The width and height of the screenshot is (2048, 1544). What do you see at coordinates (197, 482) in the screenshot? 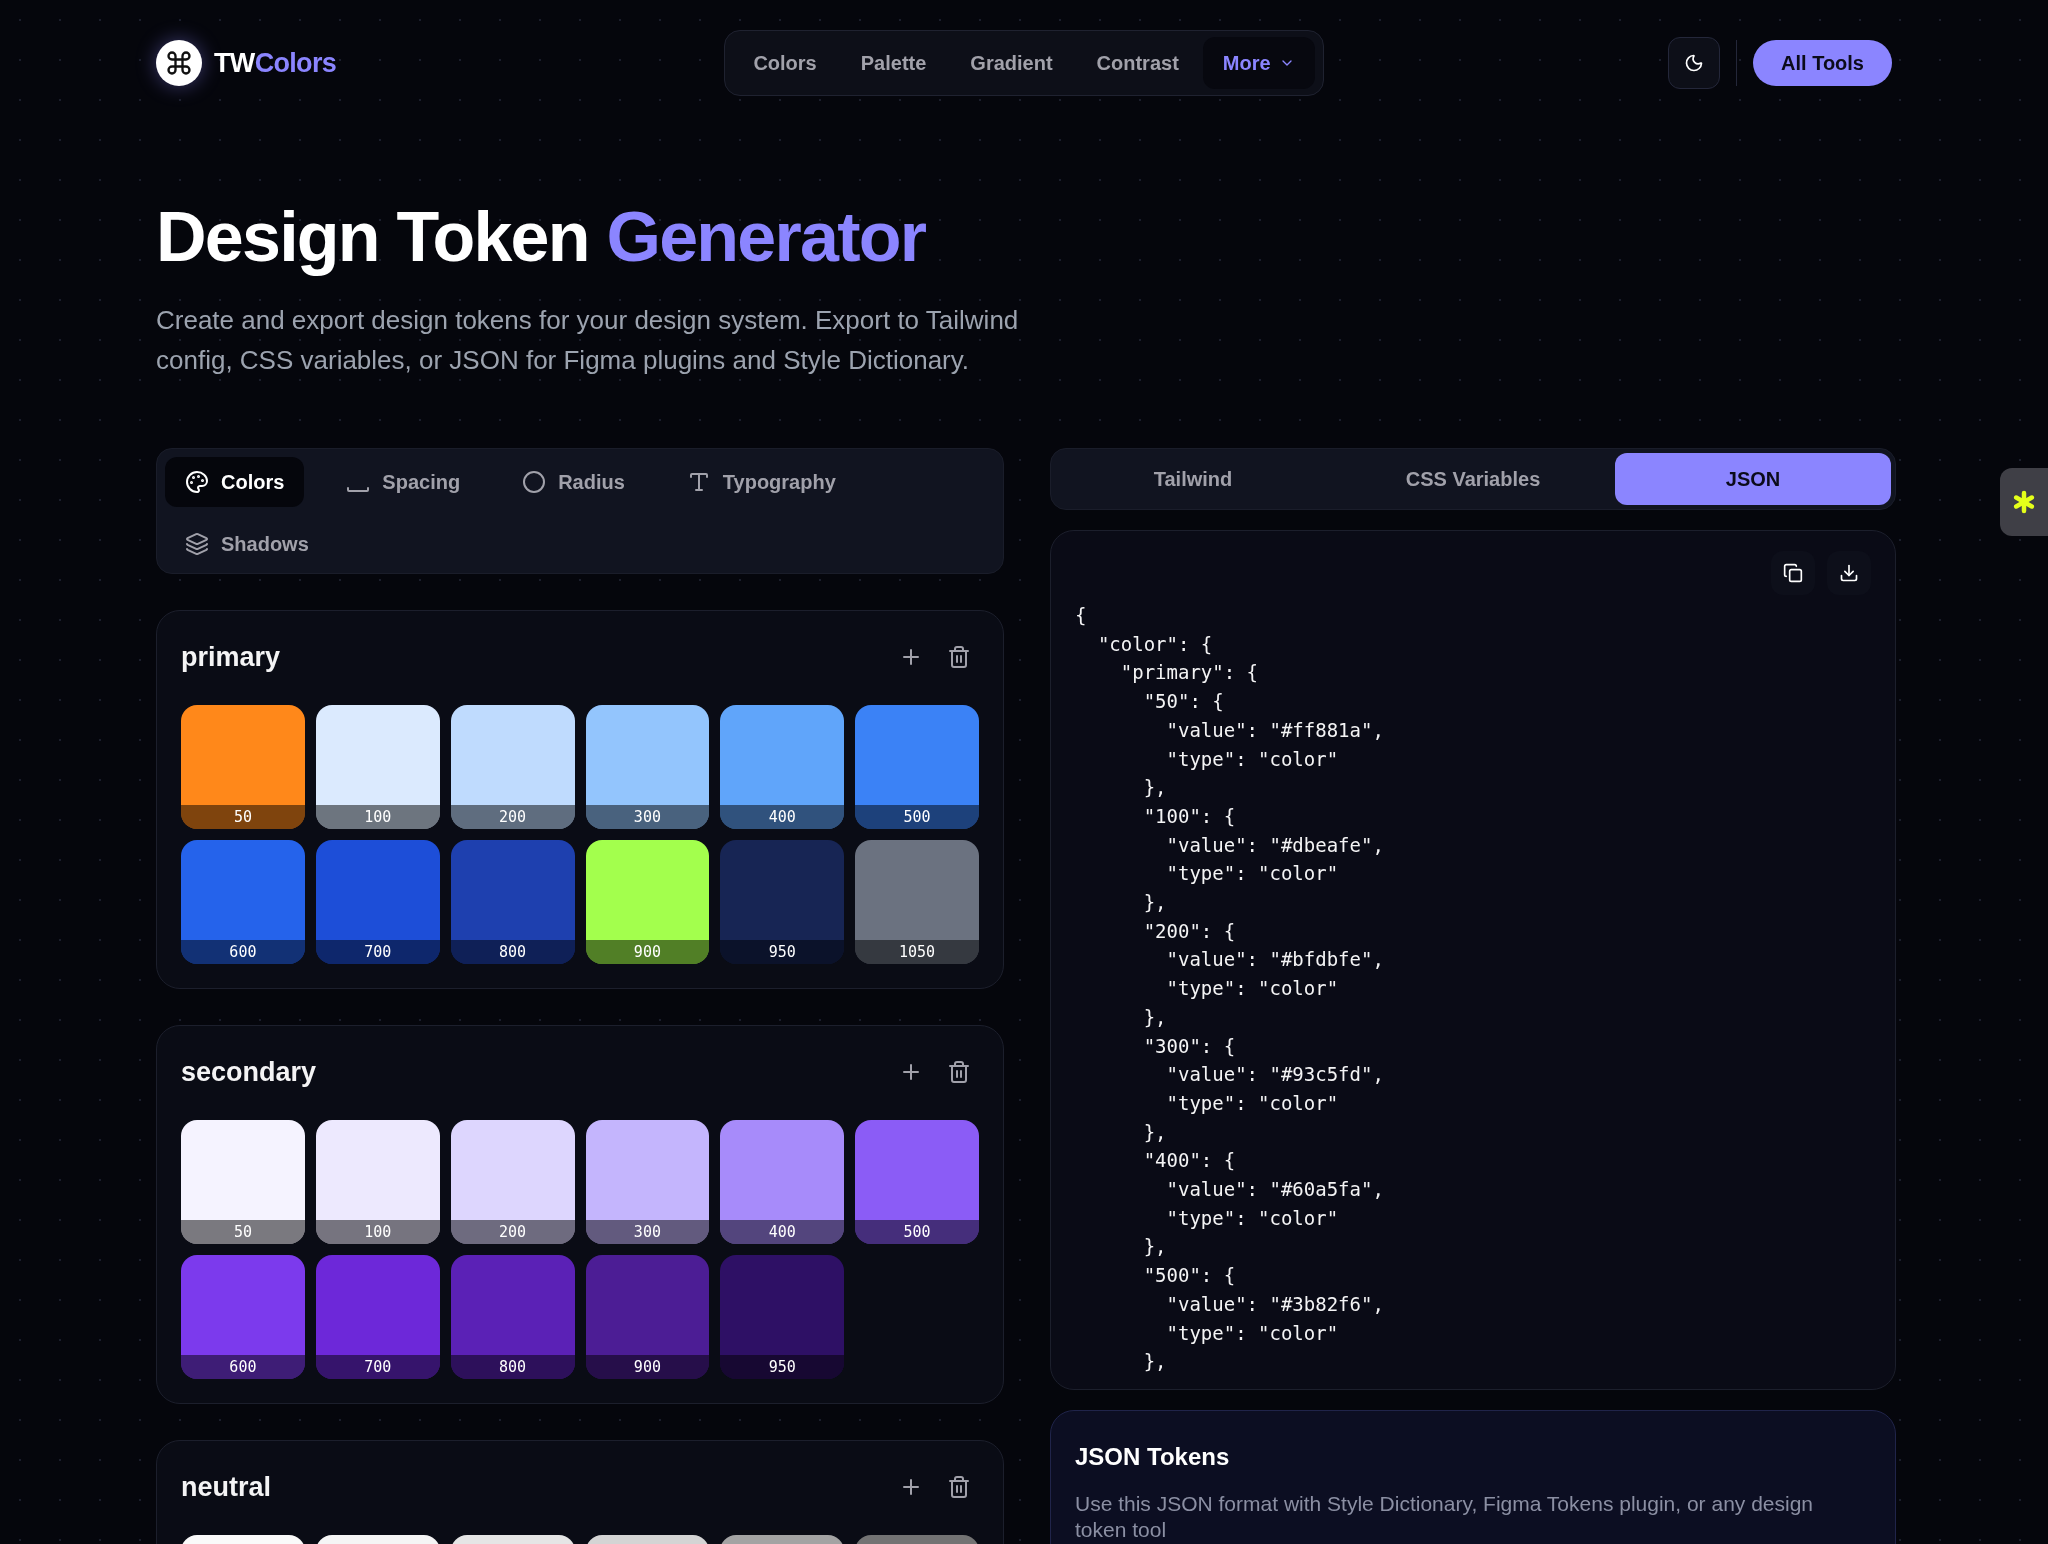
I see `palette-icon` at bounding box center [197, 482].